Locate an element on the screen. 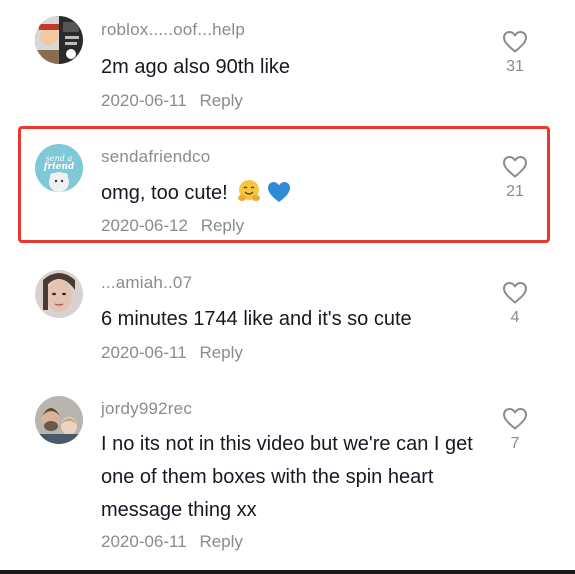  svg-text: friend is located at coordinates (59, 167).